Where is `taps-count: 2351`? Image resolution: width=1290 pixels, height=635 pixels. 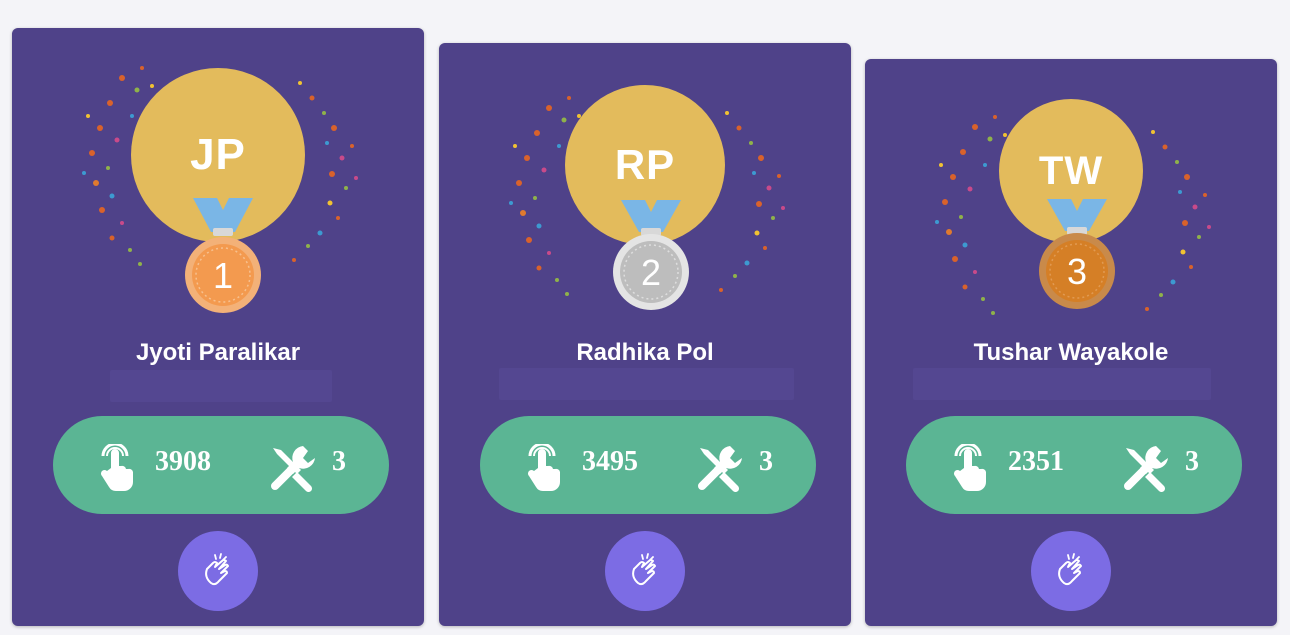
taps-count: 2351 is located at coordinates (1036, 461).